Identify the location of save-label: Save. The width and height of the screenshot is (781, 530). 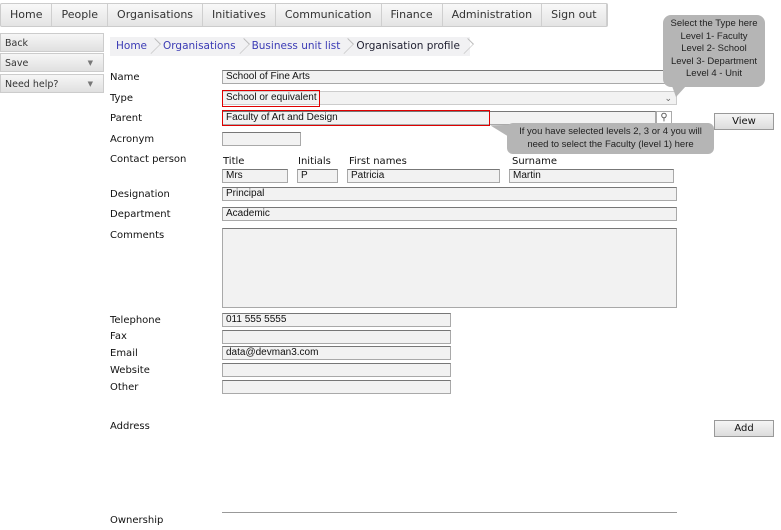
(17, 63).